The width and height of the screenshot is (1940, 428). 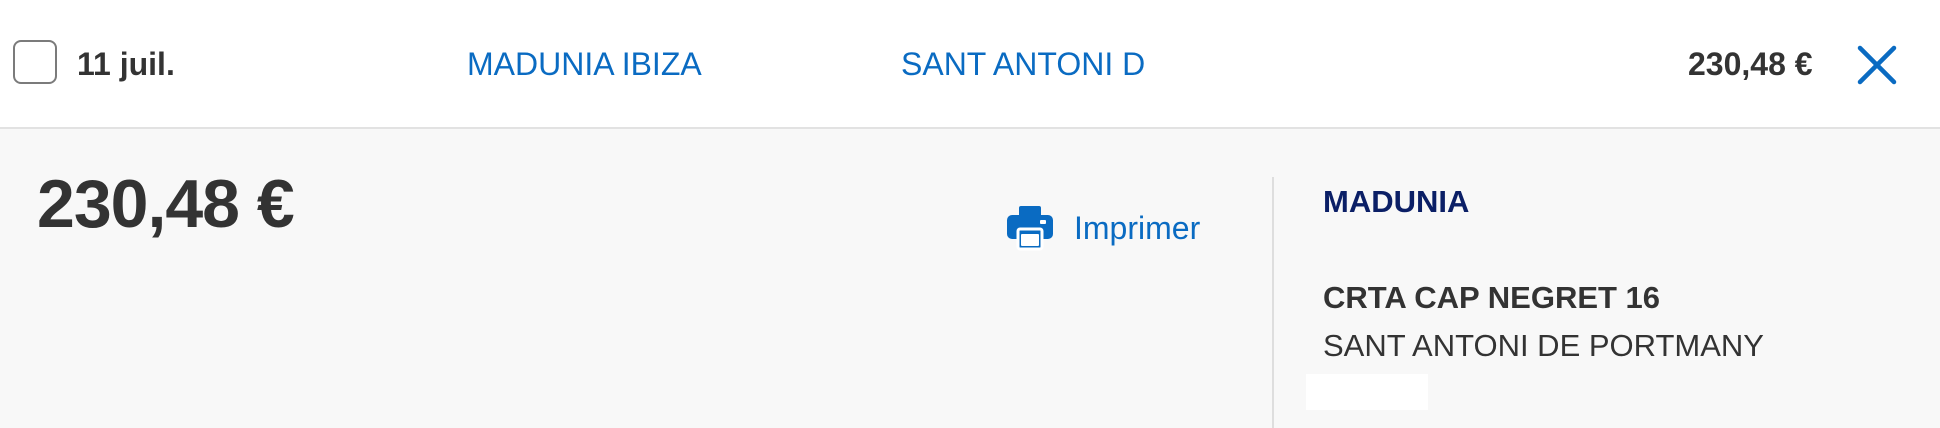 What do you see at coordinates (166, 204) in the screenshot?
I see `detail-amount: 230,48 €` at bounding box center [166, 204].